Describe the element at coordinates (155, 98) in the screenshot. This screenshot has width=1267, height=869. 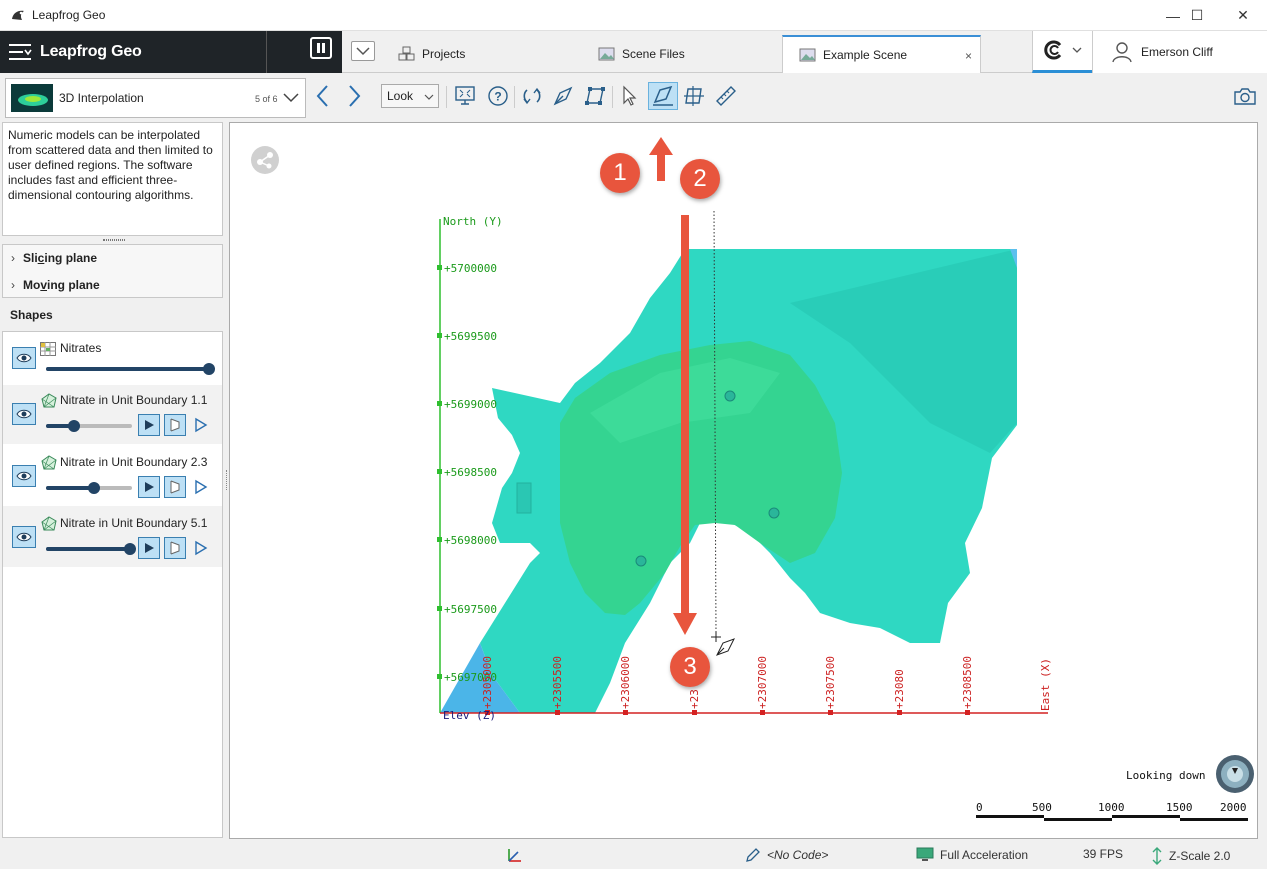
I see `scene-selector: 3D Interpolation 5 of 6` at that location.